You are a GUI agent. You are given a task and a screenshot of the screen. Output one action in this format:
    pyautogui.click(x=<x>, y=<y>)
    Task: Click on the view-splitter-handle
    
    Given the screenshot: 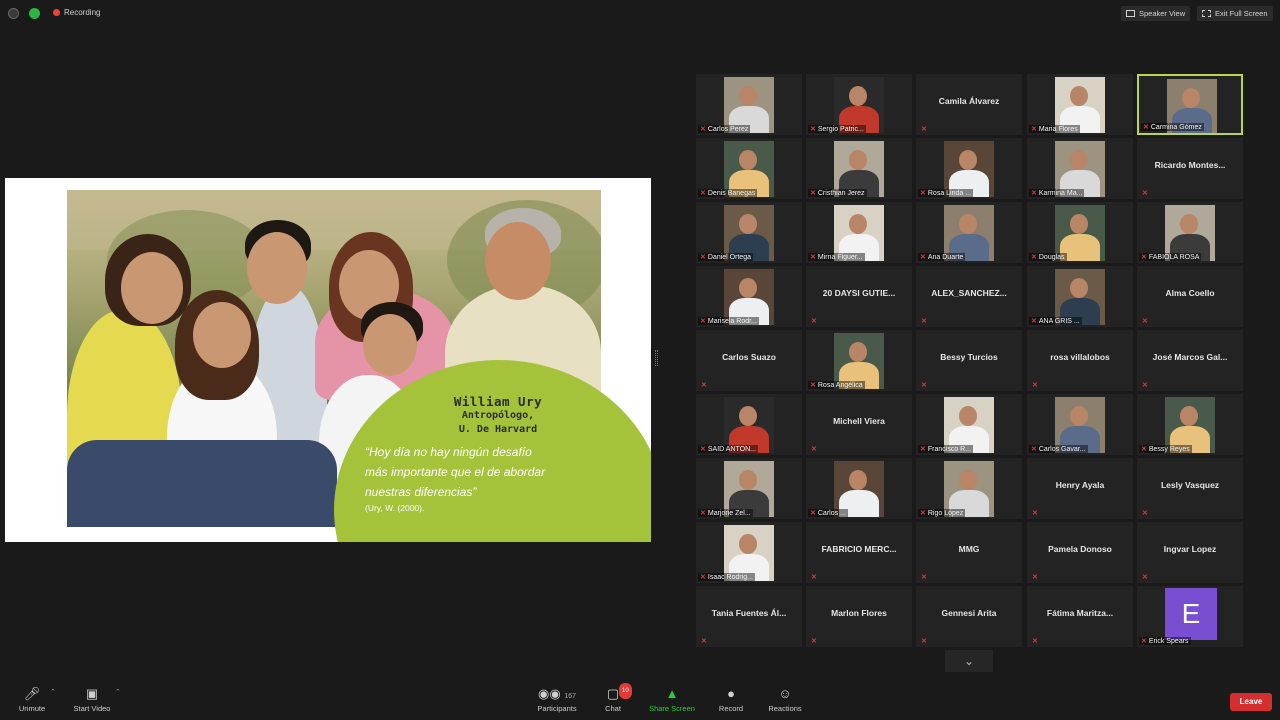 What is the action you would take?
    pyautogui.click(x=656, y=358)
    